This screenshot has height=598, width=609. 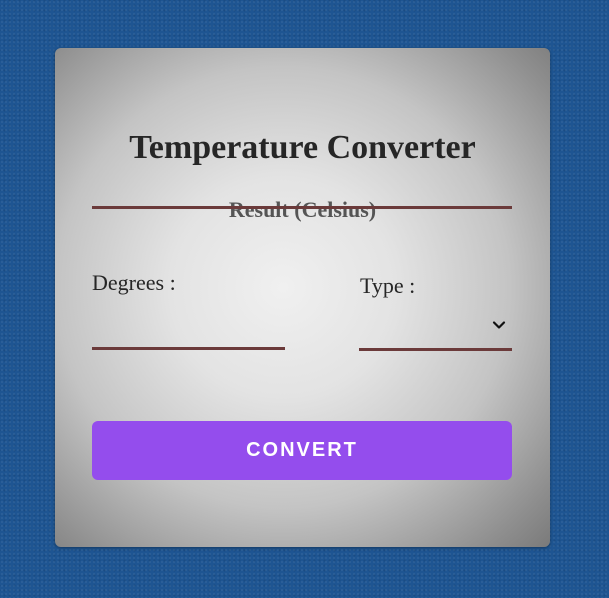 I want to click on convert-button: CONVERT, so click(x=302, y=450).